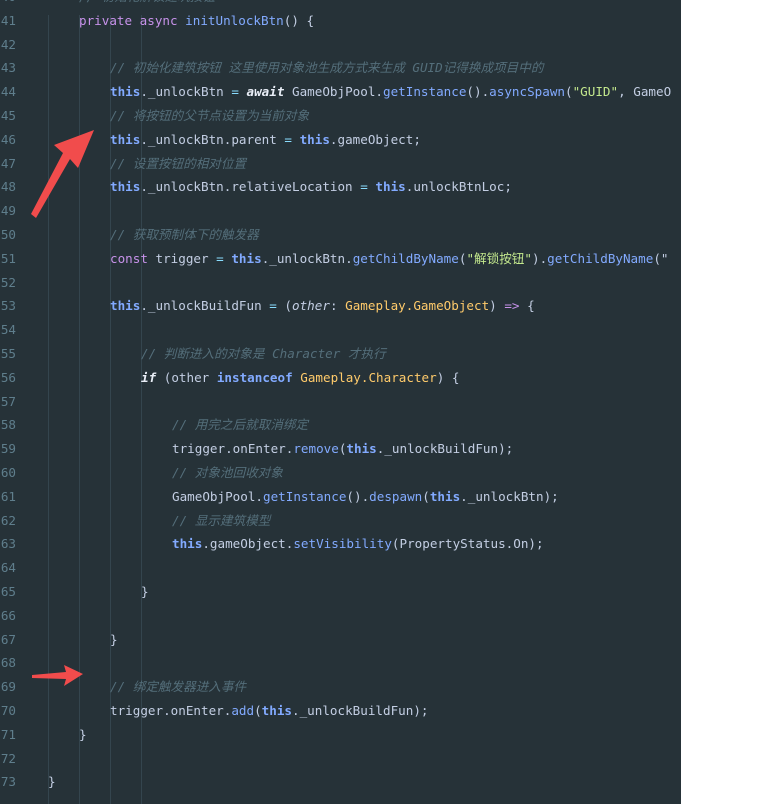 Image resolution: width=776 pixels, height=804 pixels. What do you see at coordinates (340, 782) in the screenshot?
I see `code-line: 73}` at bounding box center [340, 782].